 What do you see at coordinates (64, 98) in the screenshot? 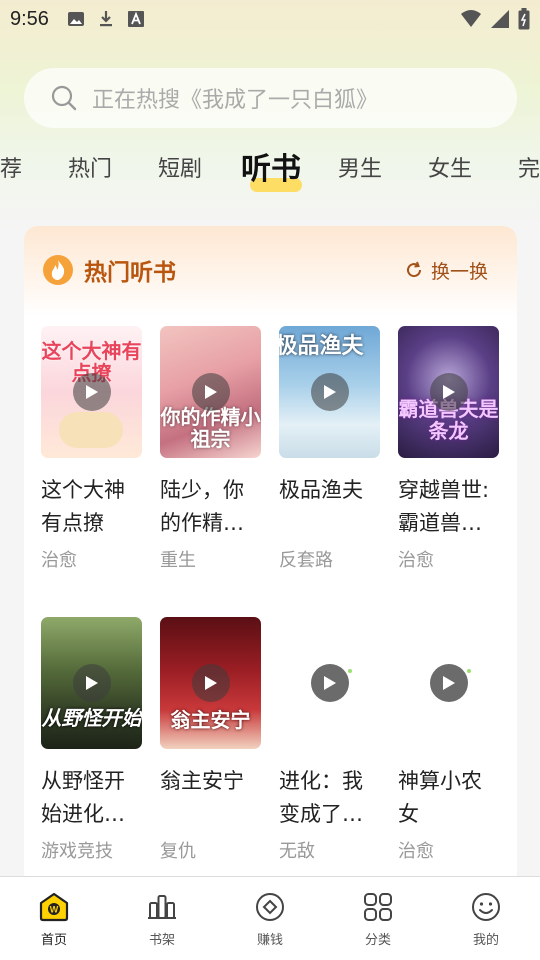
I see `search-icon` at bounding box center [64, 98].